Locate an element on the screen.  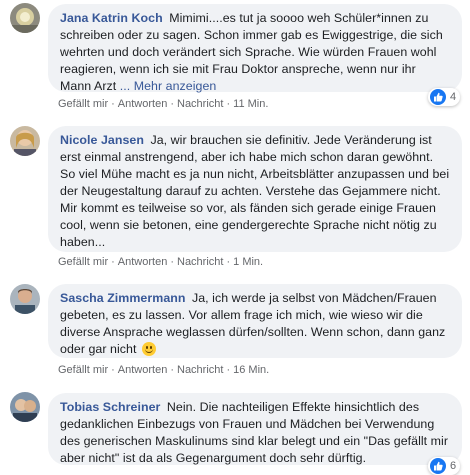
comment-timestamp: 16 Min. is located at coordinates (251, 370).